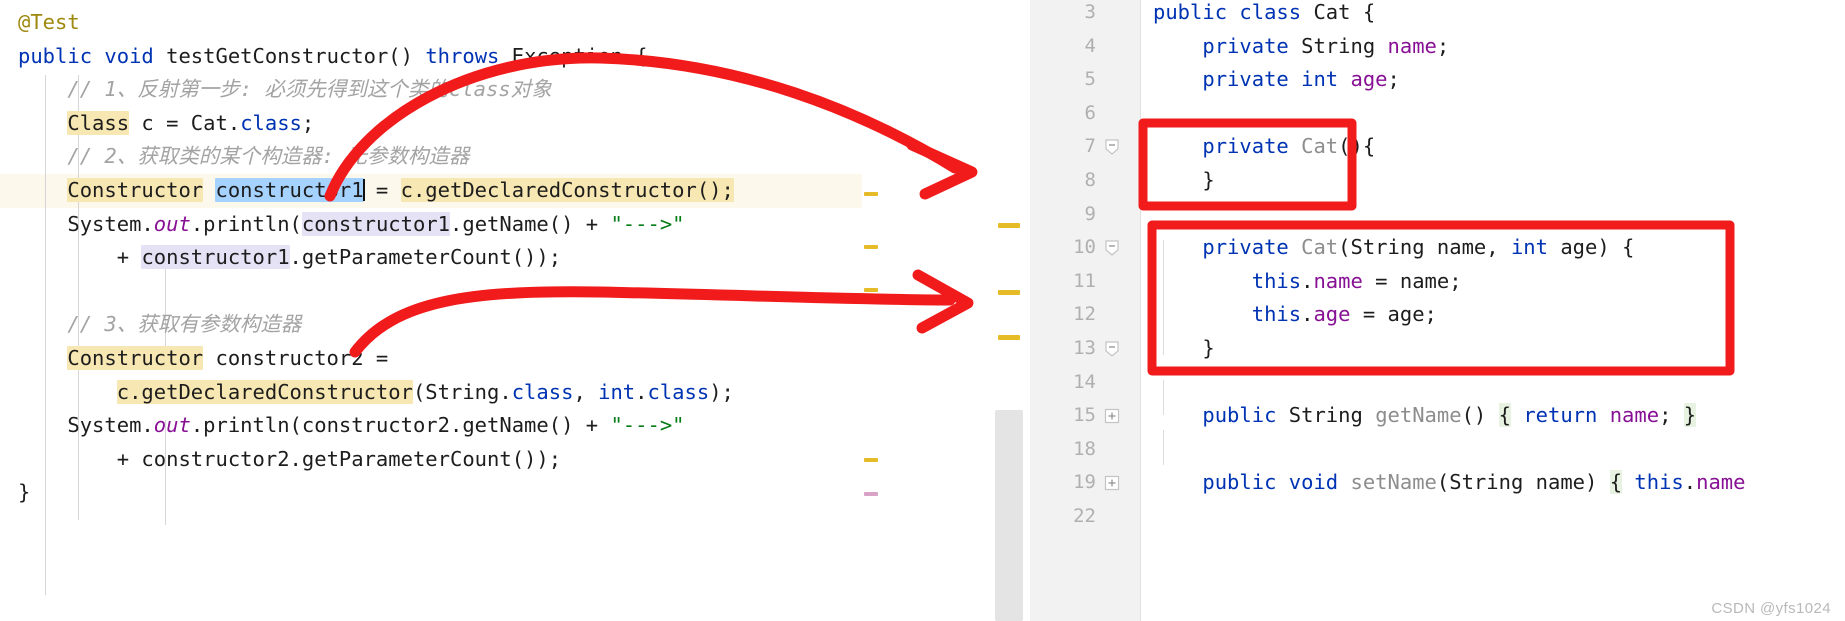  What do you see at coordinates (1616, 482) in the screenshot?
I see `code-token: {` at bounding box center [1616, 482].